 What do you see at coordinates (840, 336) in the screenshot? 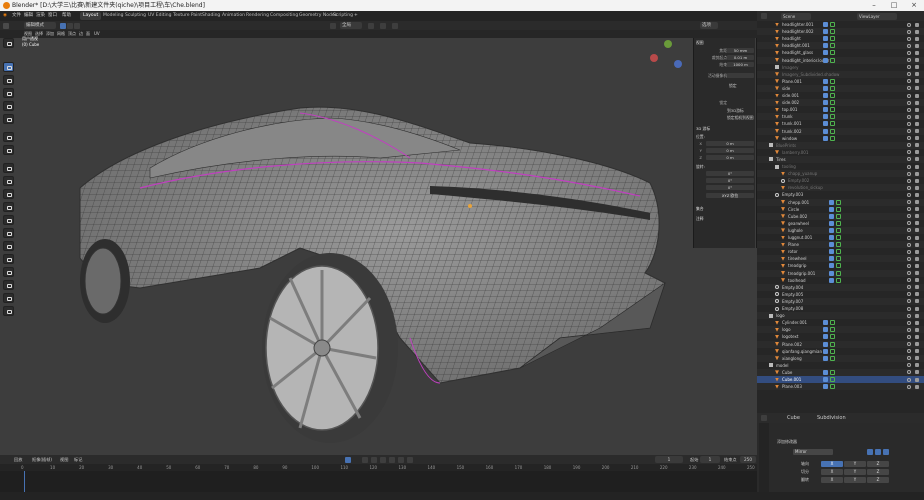
I see `outliner-row: logotext` at bounding box center [840, 336].